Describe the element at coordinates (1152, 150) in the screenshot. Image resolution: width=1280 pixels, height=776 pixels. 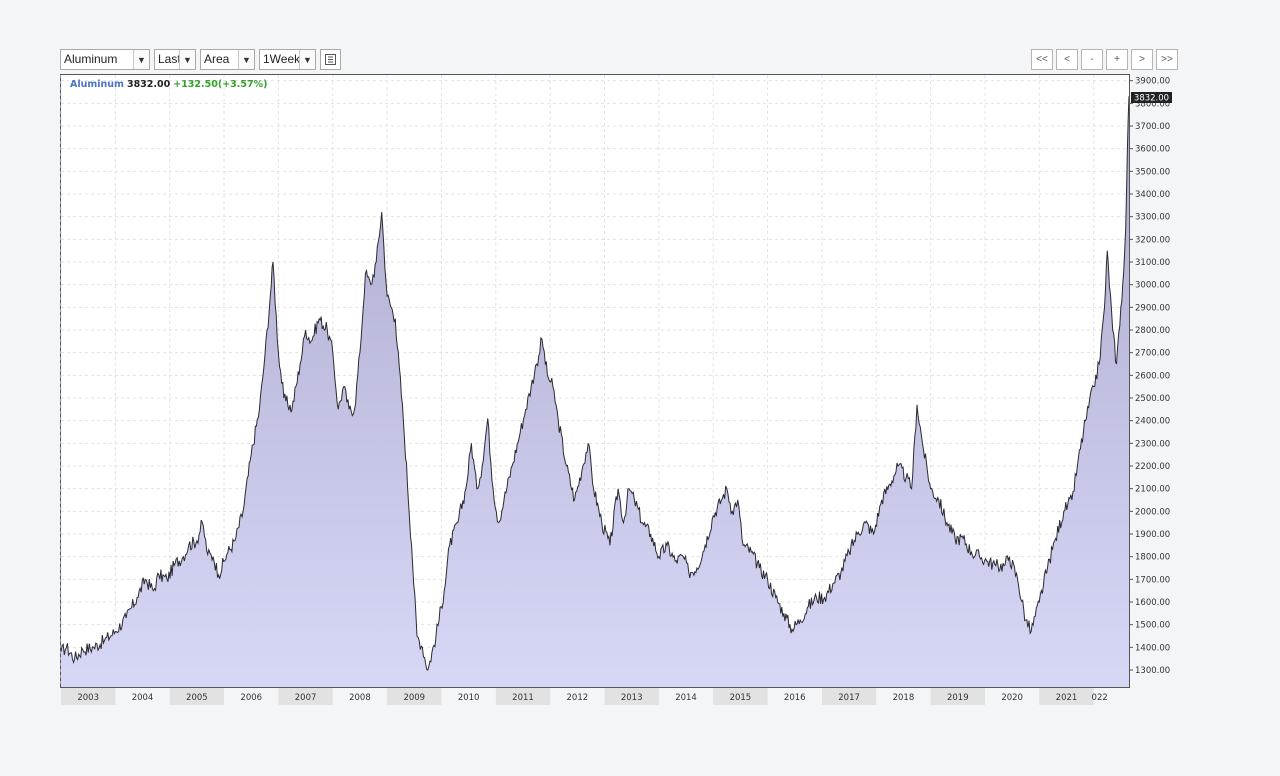
I see `y-tick-label: 3600.00` at that location.